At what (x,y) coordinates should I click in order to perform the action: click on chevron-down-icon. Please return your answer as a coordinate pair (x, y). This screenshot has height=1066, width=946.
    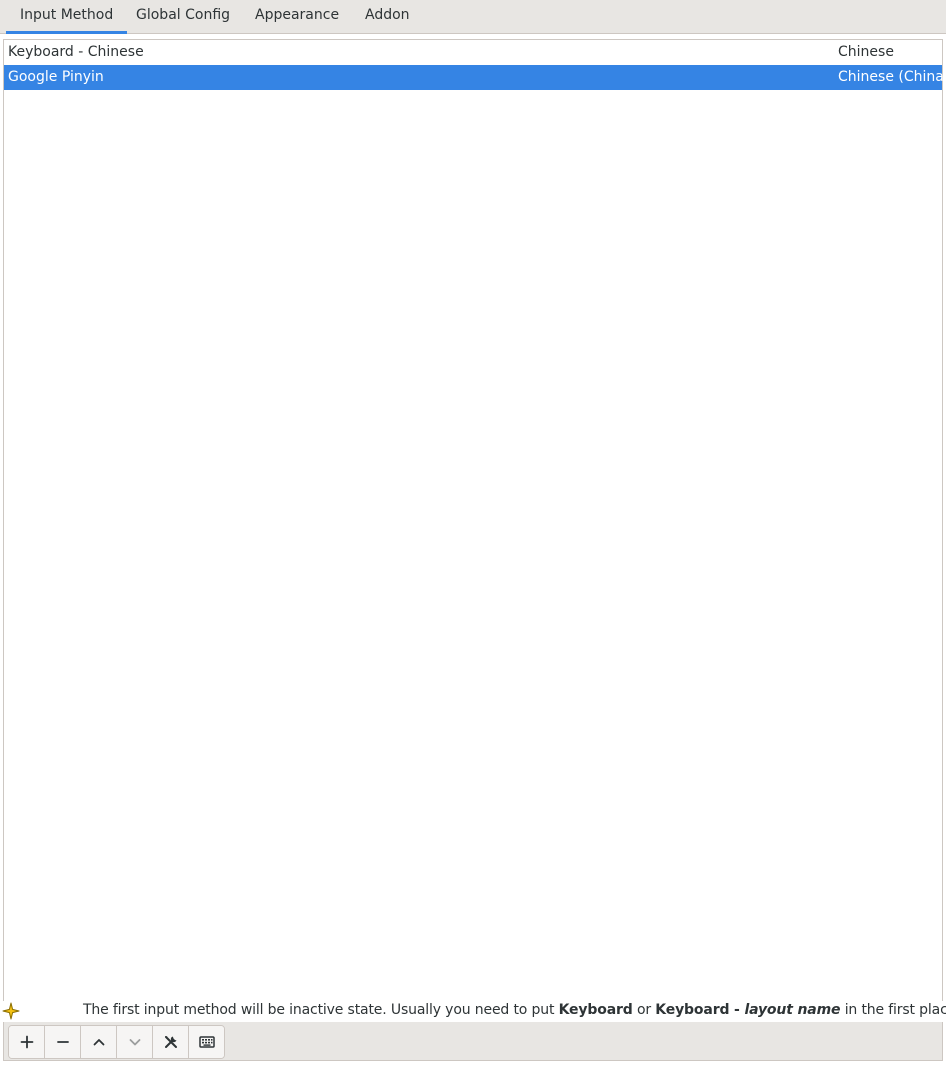
    Looking at the image, I should click on (134, 1042).